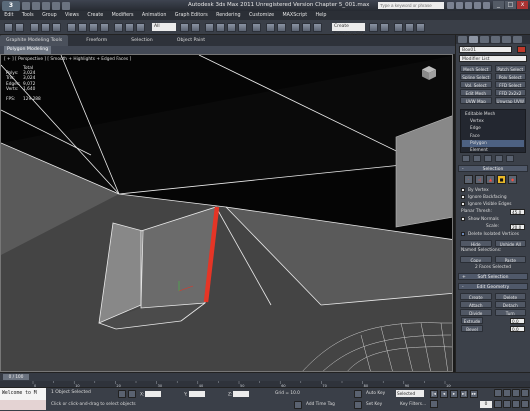 The image size is (530, 411). What do you see at coordinates (409, 27) in the screenshot?
I see `rendered-frame-window-icon` at bounding box center [409, 27].